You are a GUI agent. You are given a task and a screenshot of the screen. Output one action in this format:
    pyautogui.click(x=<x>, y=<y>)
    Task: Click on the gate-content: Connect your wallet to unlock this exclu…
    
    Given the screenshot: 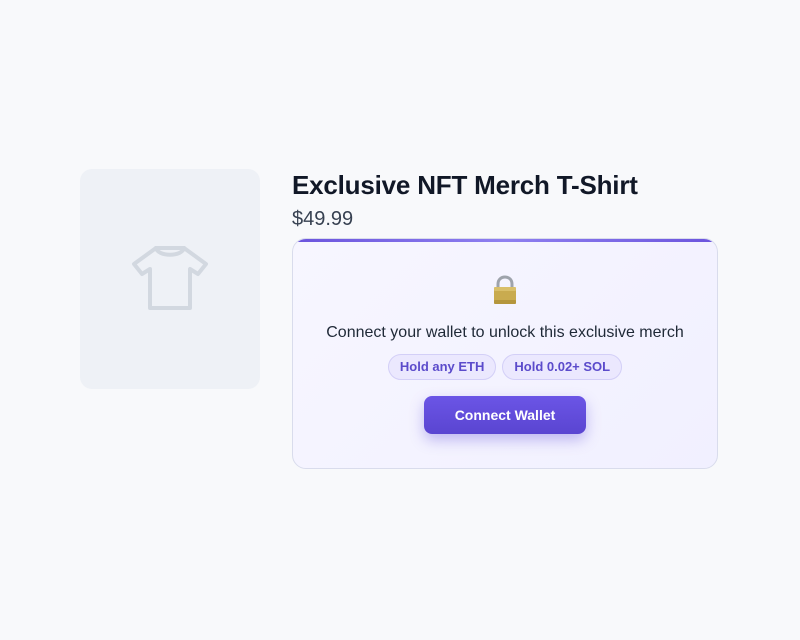 What is the action you would take?
    pyautogui.click(x=505, y=354)
    